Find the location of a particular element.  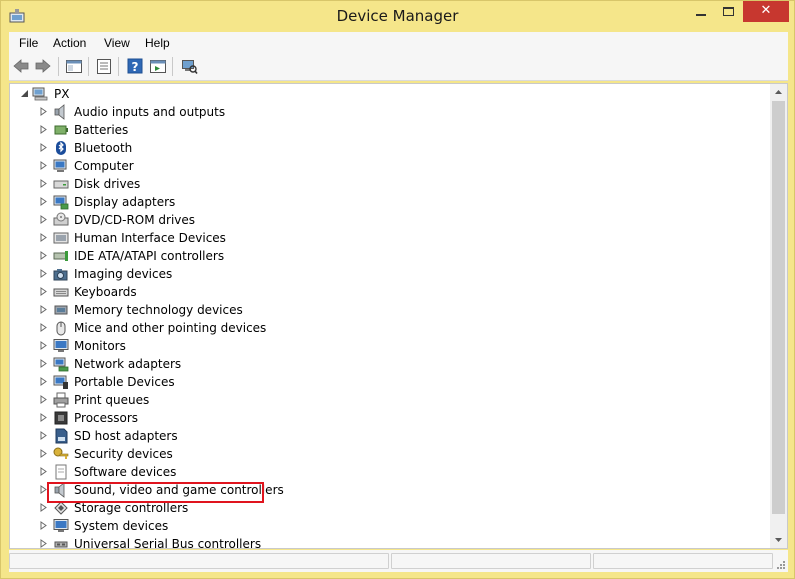

scan-hardware-icon is located at coordinates (189, 66).